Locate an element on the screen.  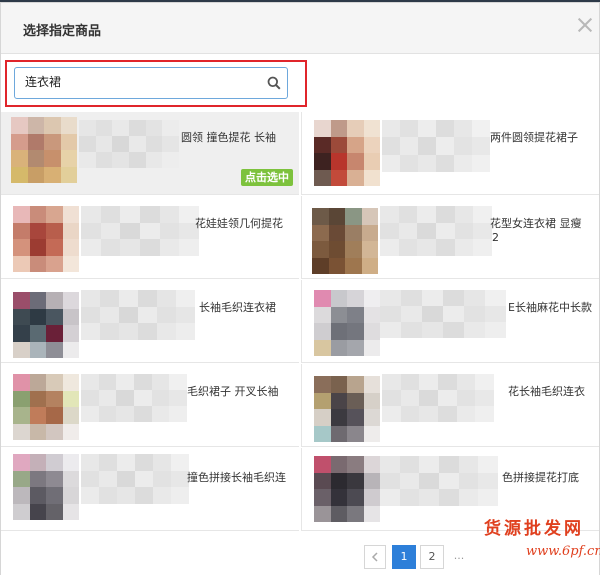
select-product-button: 点击选中 is located at coordinates (267, 177).